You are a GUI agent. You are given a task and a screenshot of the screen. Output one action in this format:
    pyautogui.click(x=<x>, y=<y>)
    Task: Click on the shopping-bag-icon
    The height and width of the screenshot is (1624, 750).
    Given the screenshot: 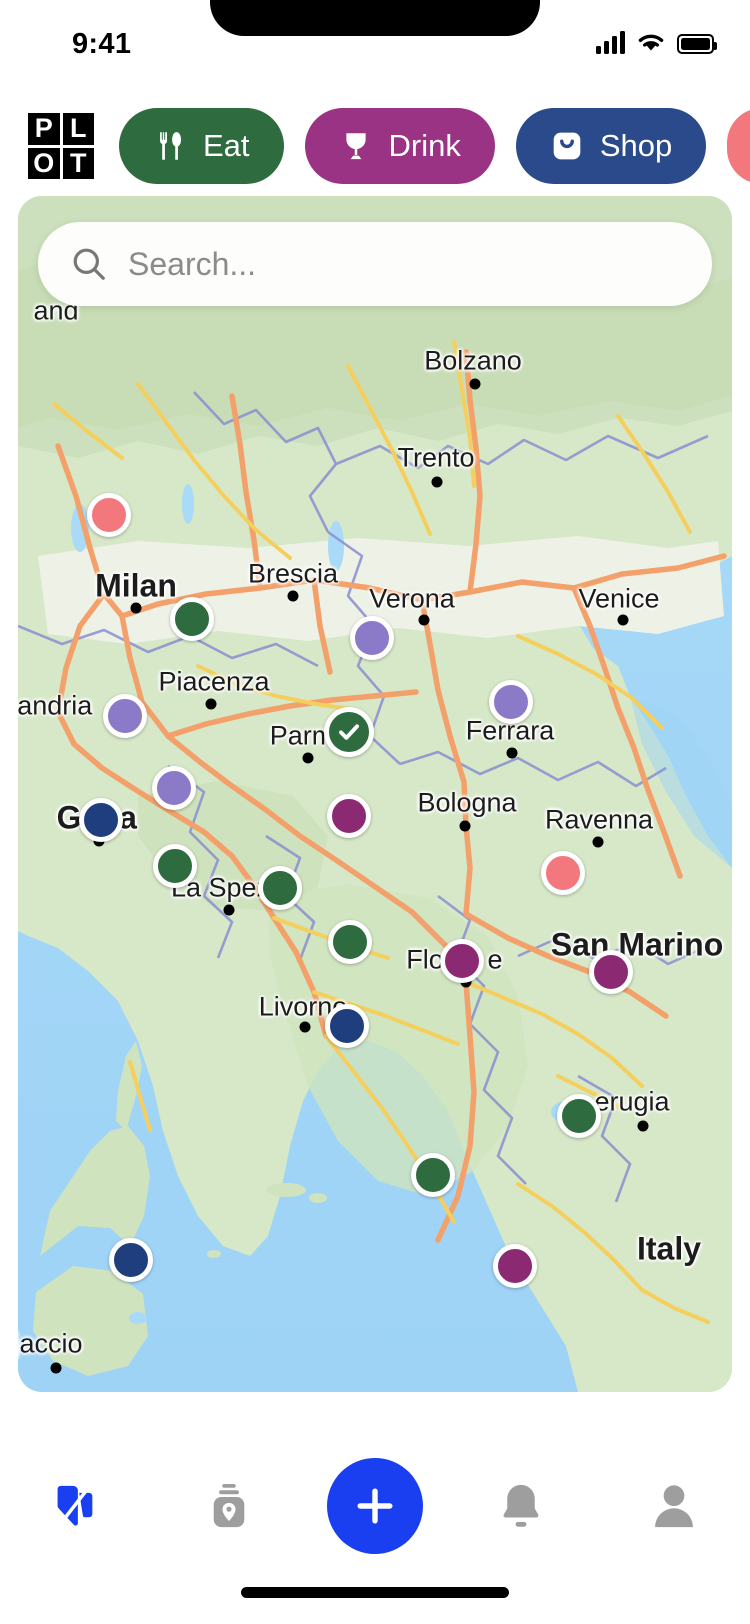 What is the action you would take?
    pyautogui.click(x=567, y=146)
    